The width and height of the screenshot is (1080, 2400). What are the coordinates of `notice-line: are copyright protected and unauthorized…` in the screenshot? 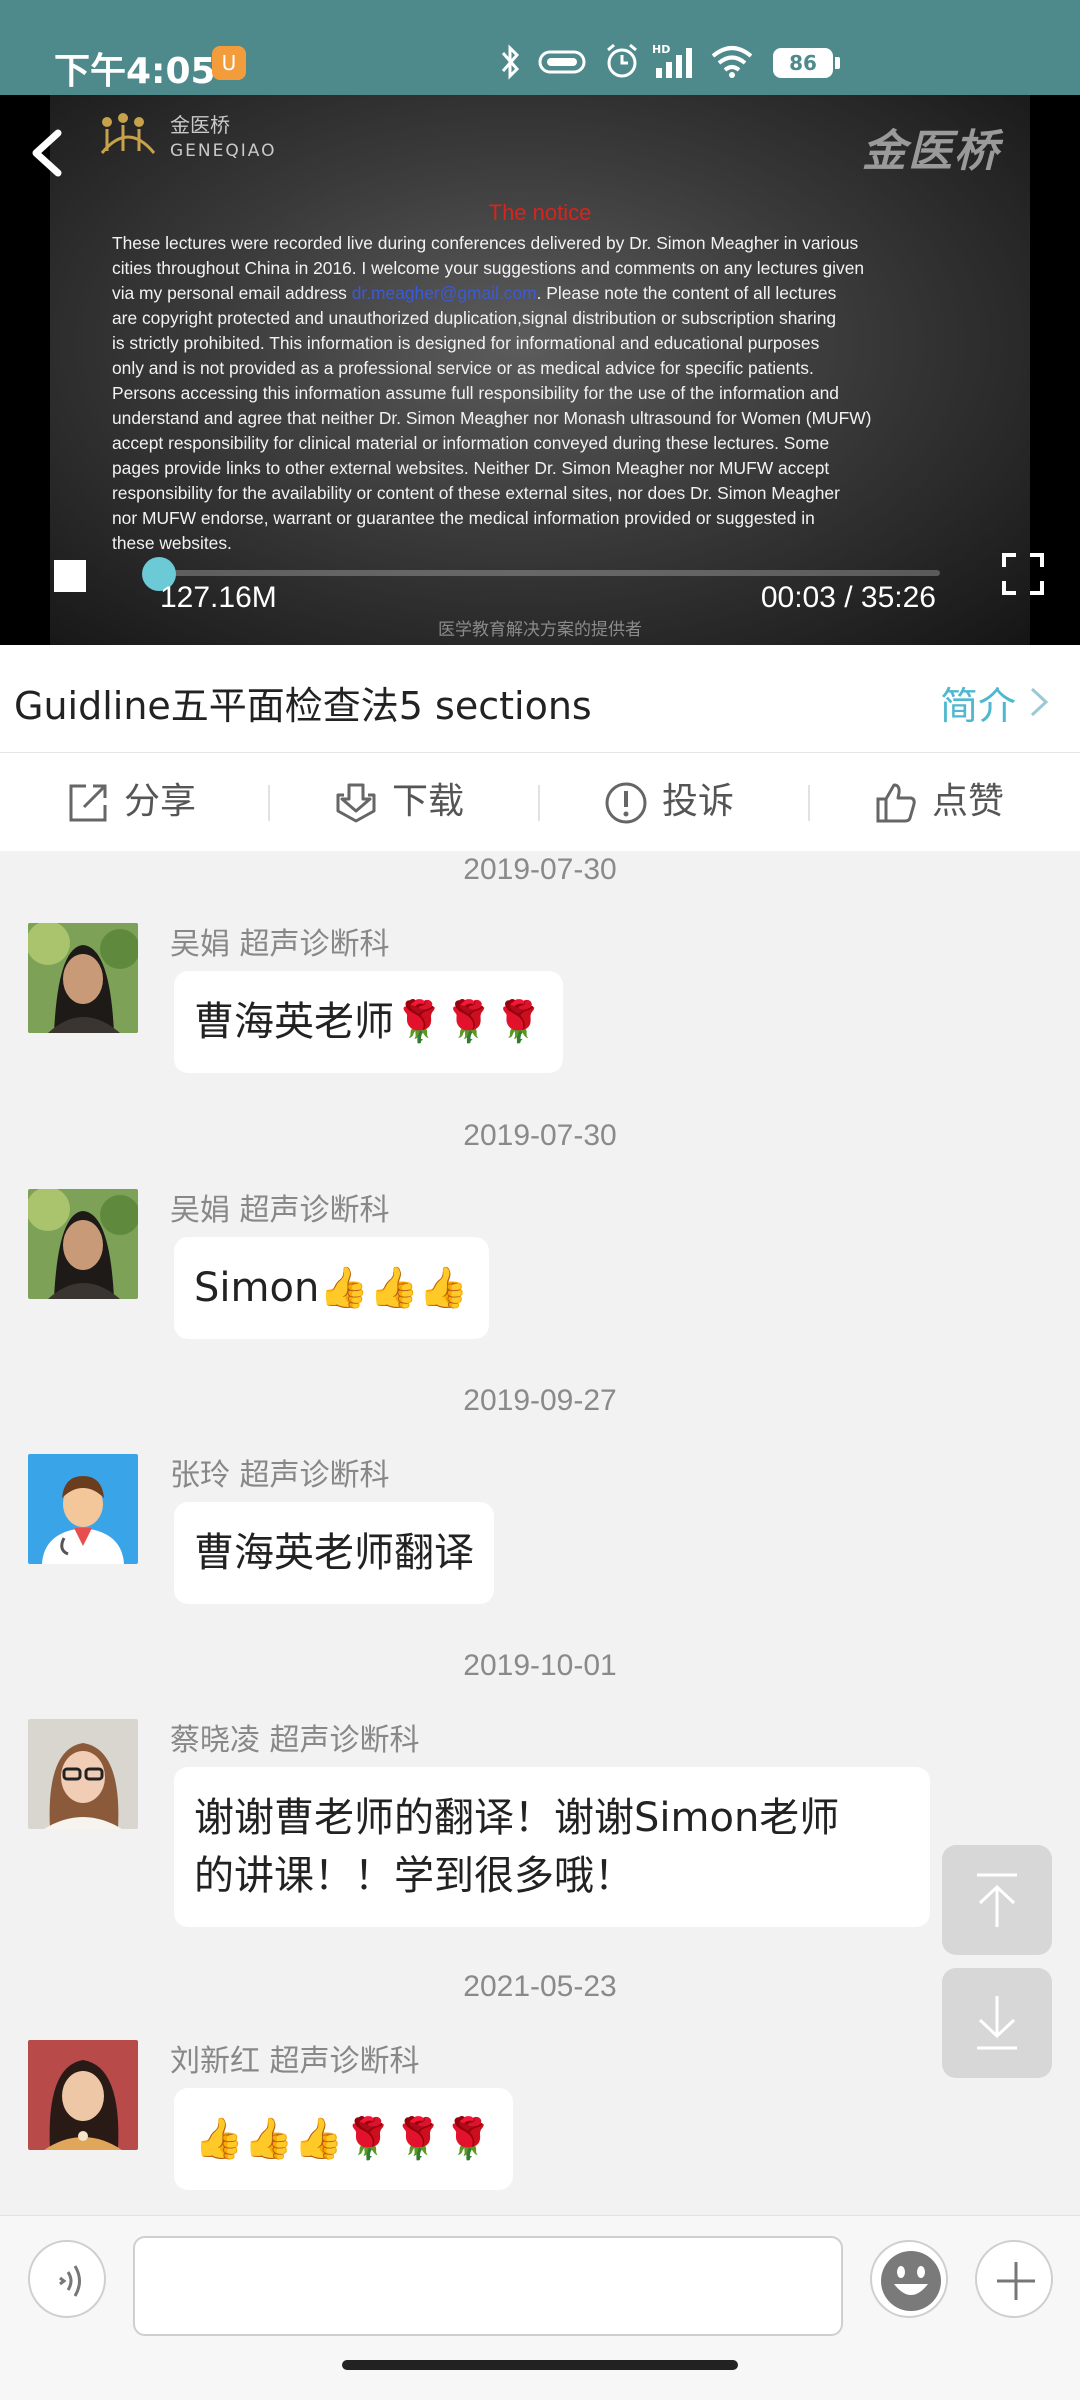 It's located at (474, 318).